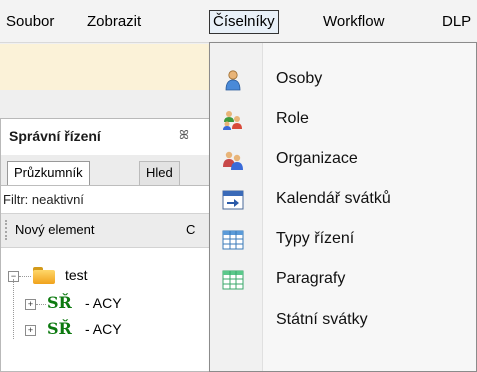  I want to click on person-icon, so click(233, 80).